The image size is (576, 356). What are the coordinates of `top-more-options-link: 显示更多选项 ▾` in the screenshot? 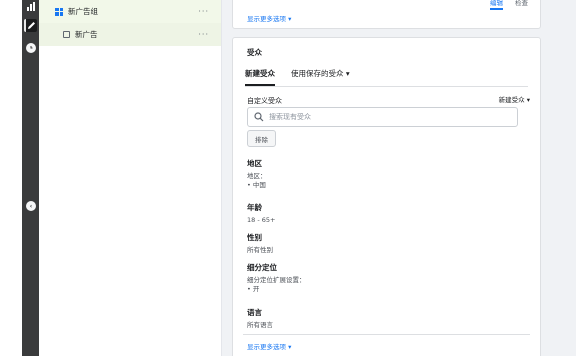 It's located at (269, 18).